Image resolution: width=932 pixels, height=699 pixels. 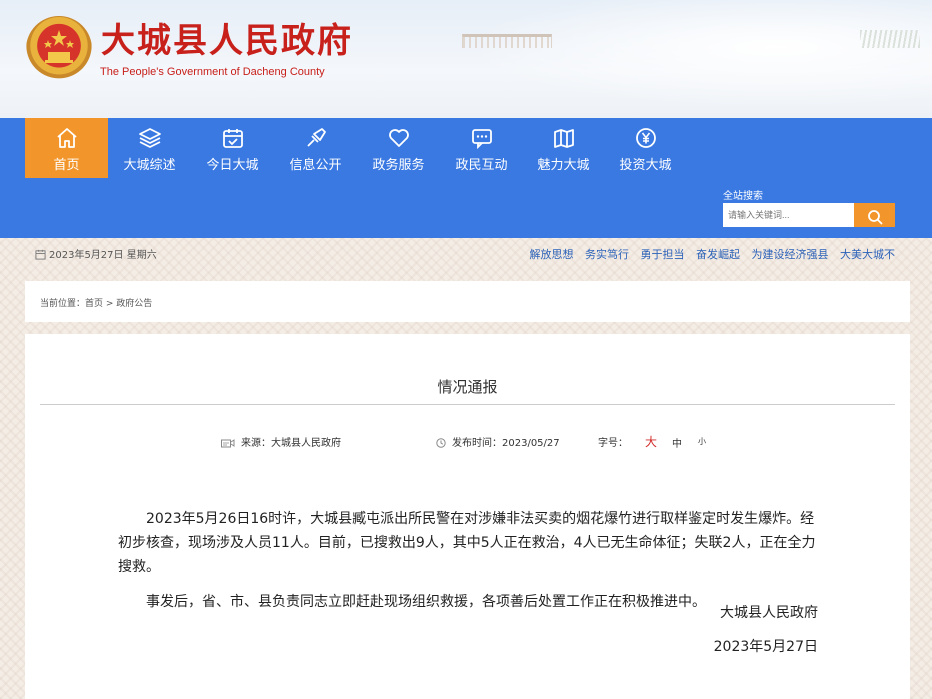 I want to click on nav-item-today: 今日大城, so click(x=232, y=148).